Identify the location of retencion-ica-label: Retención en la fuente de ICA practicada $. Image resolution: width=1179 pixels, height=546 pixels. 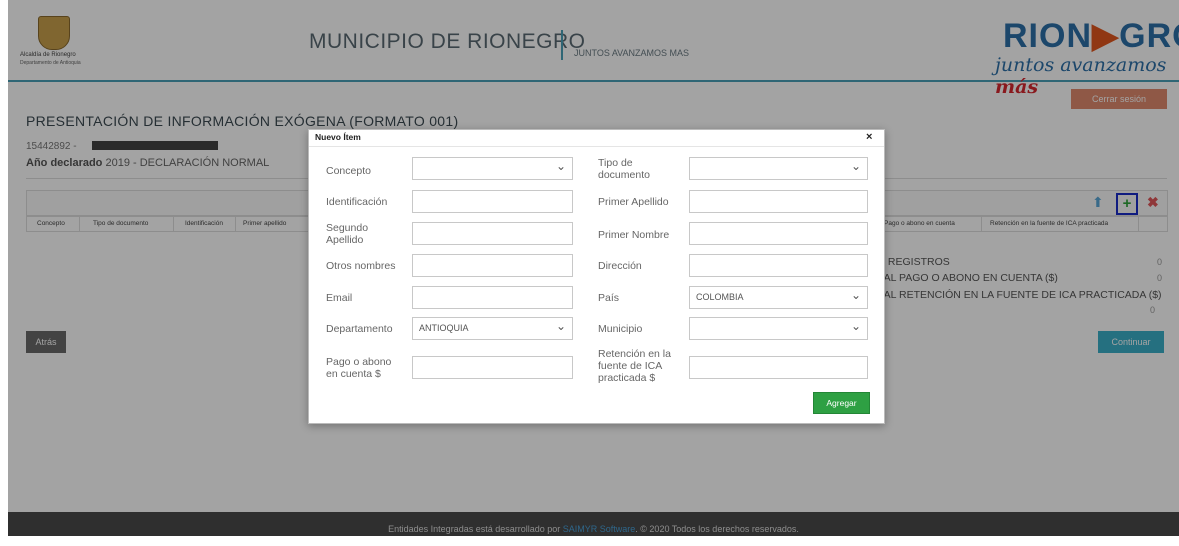
(634, 366).